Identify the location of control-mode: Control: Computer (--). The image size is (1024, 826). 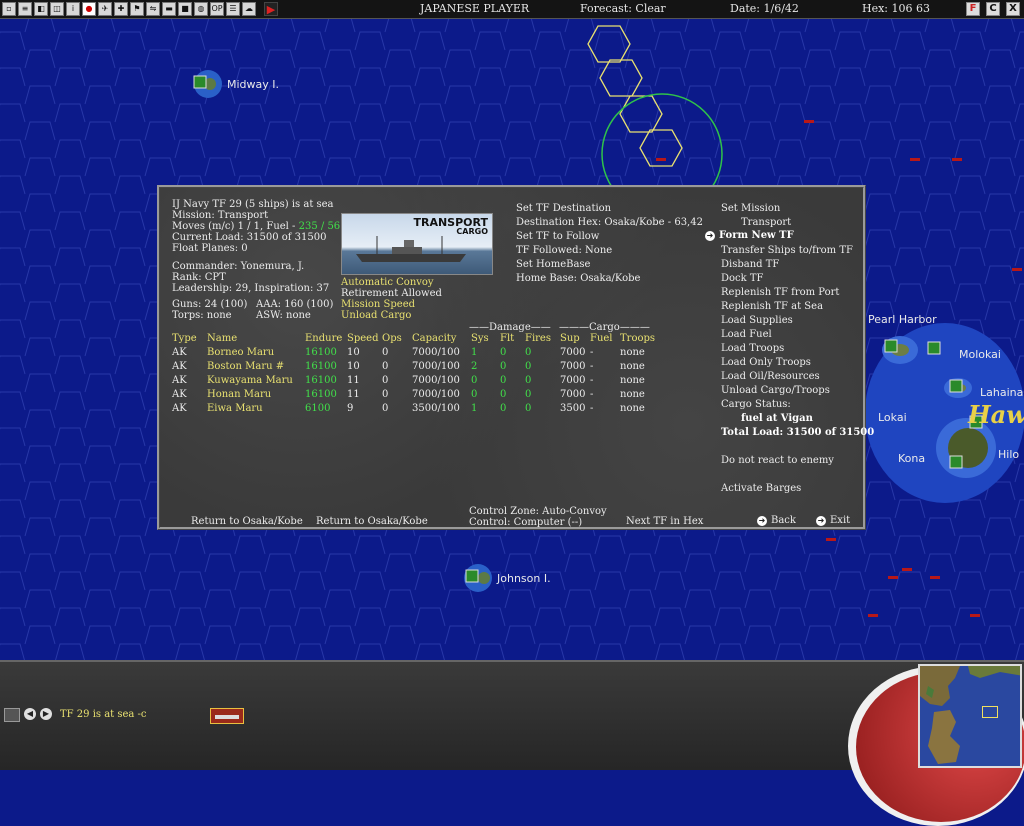
(525, 522).